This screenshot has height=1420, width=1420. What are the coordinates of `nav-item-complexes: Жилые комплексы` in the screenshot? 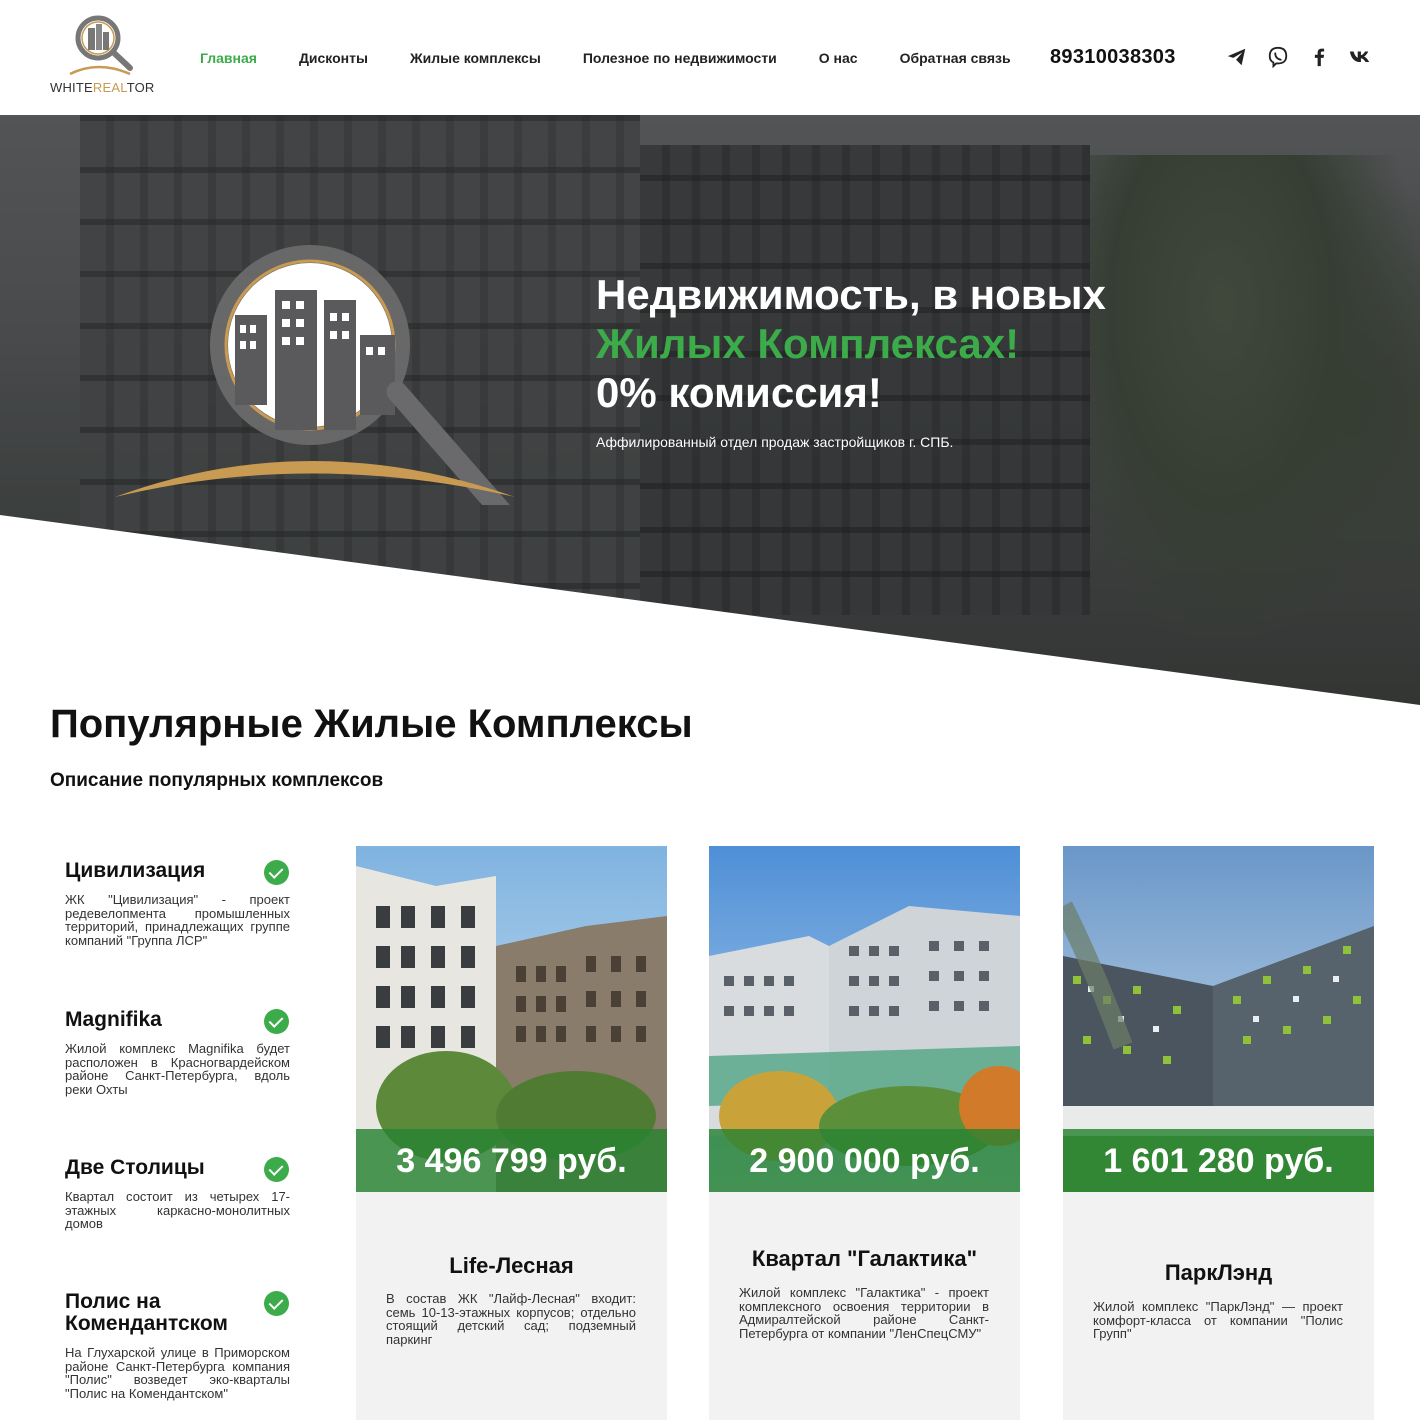 It's located at (475, 58).